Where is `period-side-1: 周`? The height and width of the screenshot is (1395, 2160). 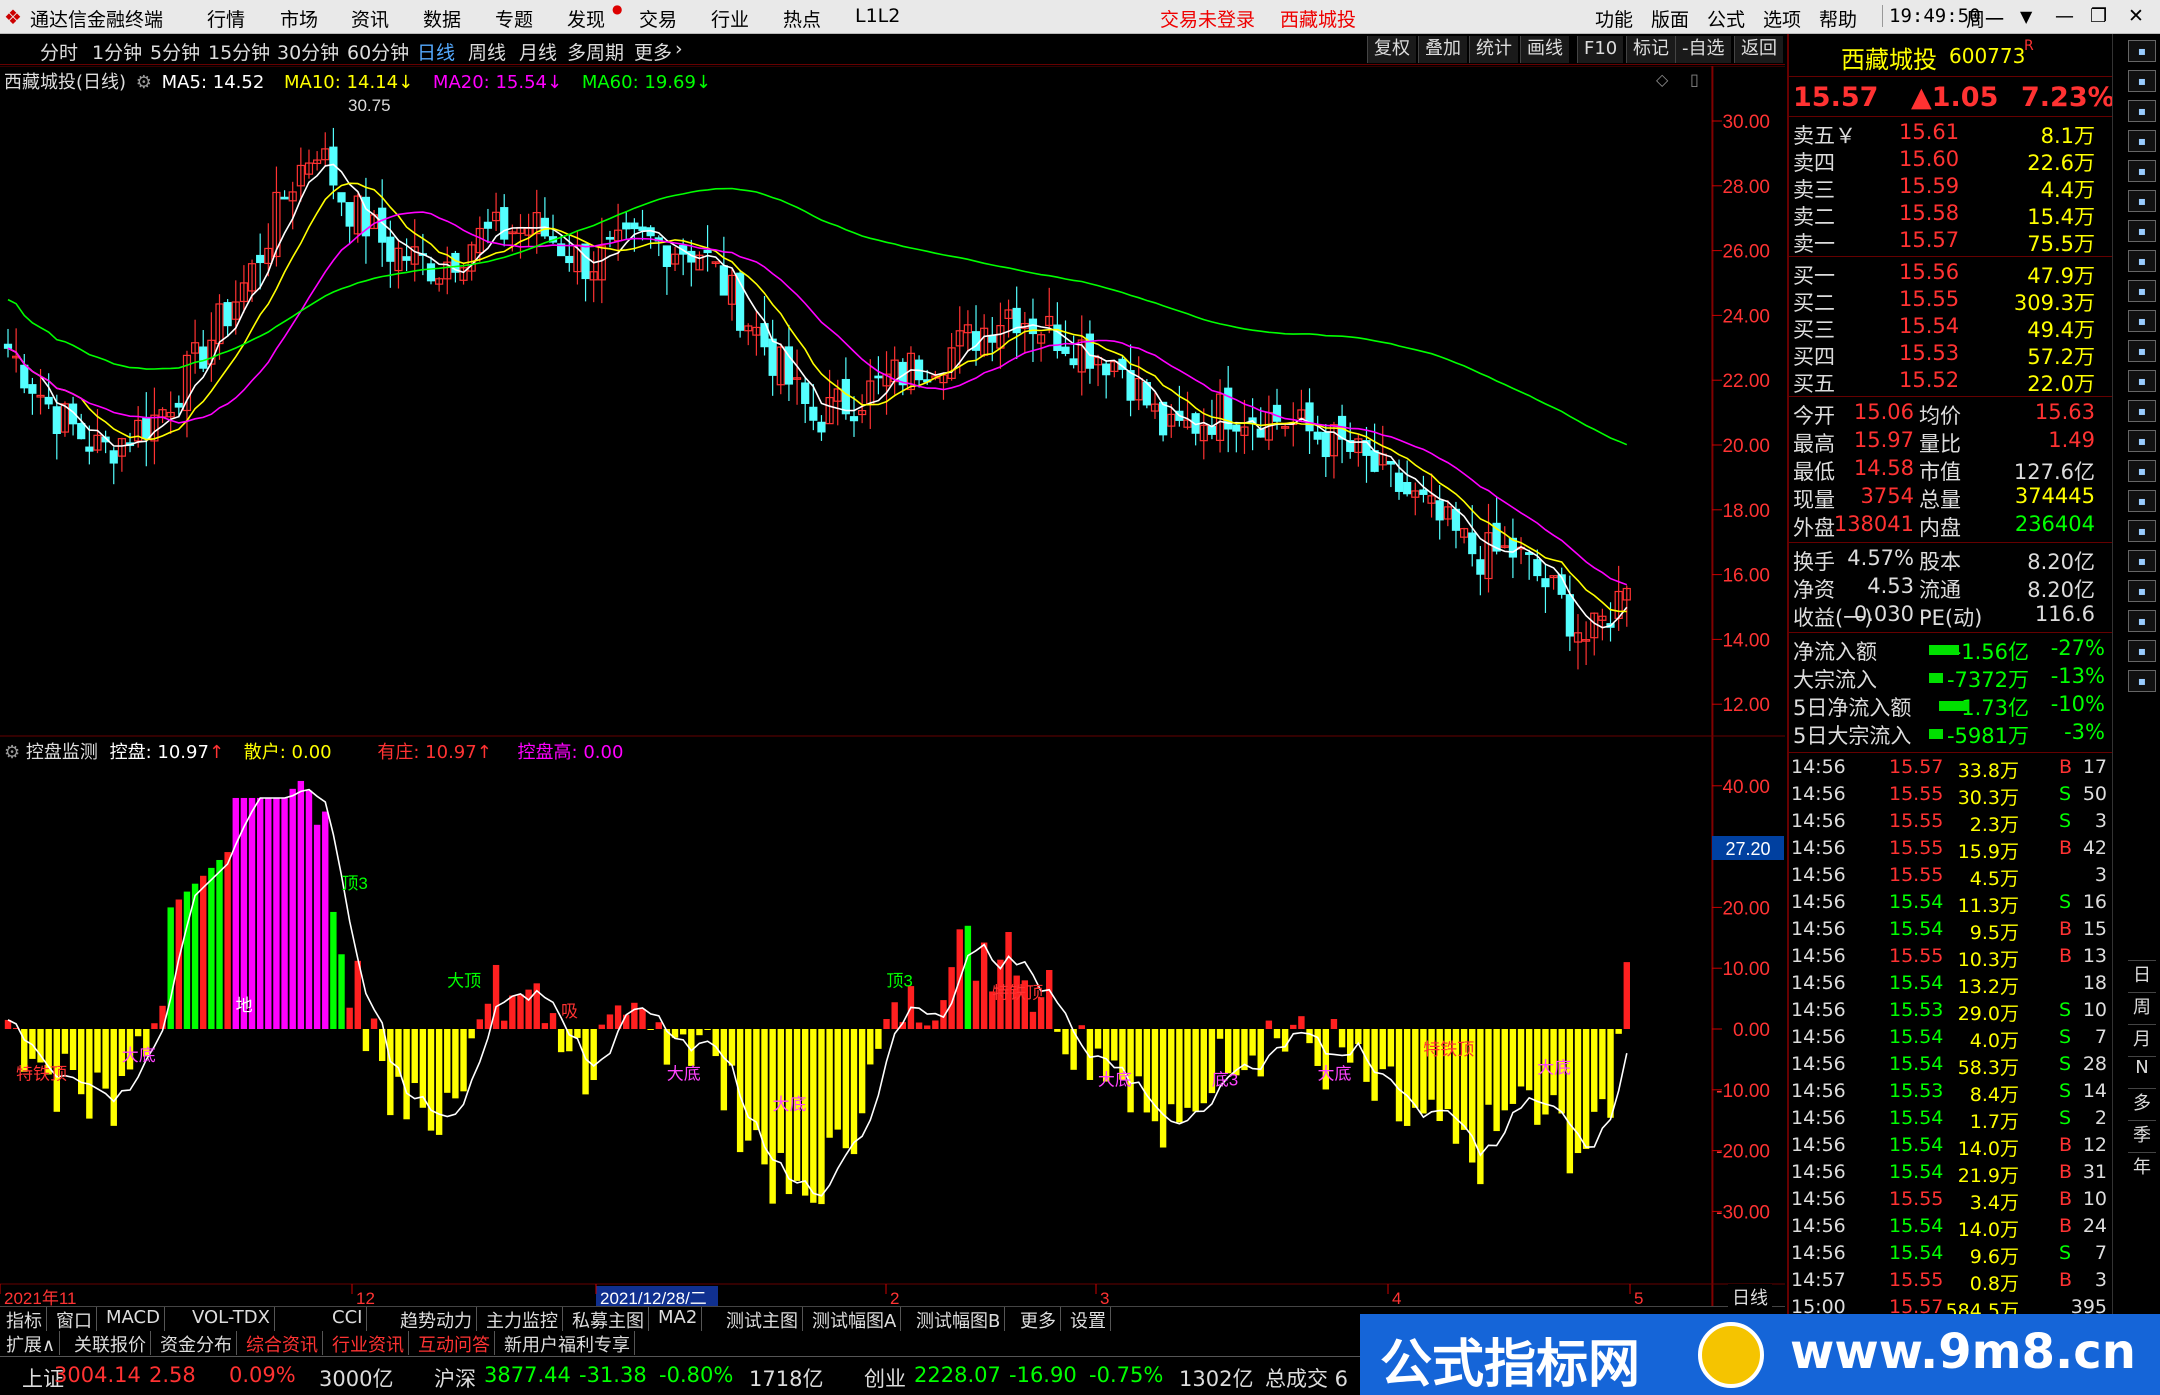 period-side-1: 周 is located at coordinates (2142, 1006).